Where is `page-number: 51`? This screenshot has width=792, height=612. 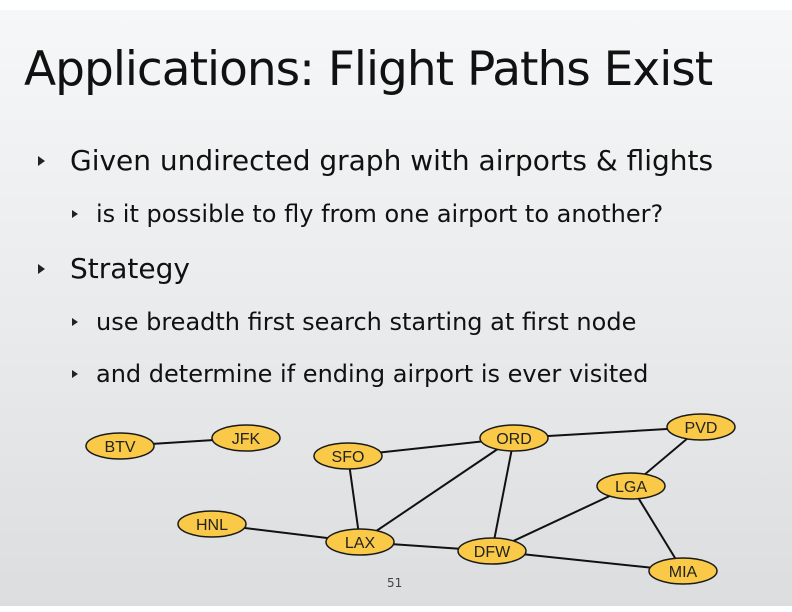
page-number: 51 is located at coordinates (395, 583).